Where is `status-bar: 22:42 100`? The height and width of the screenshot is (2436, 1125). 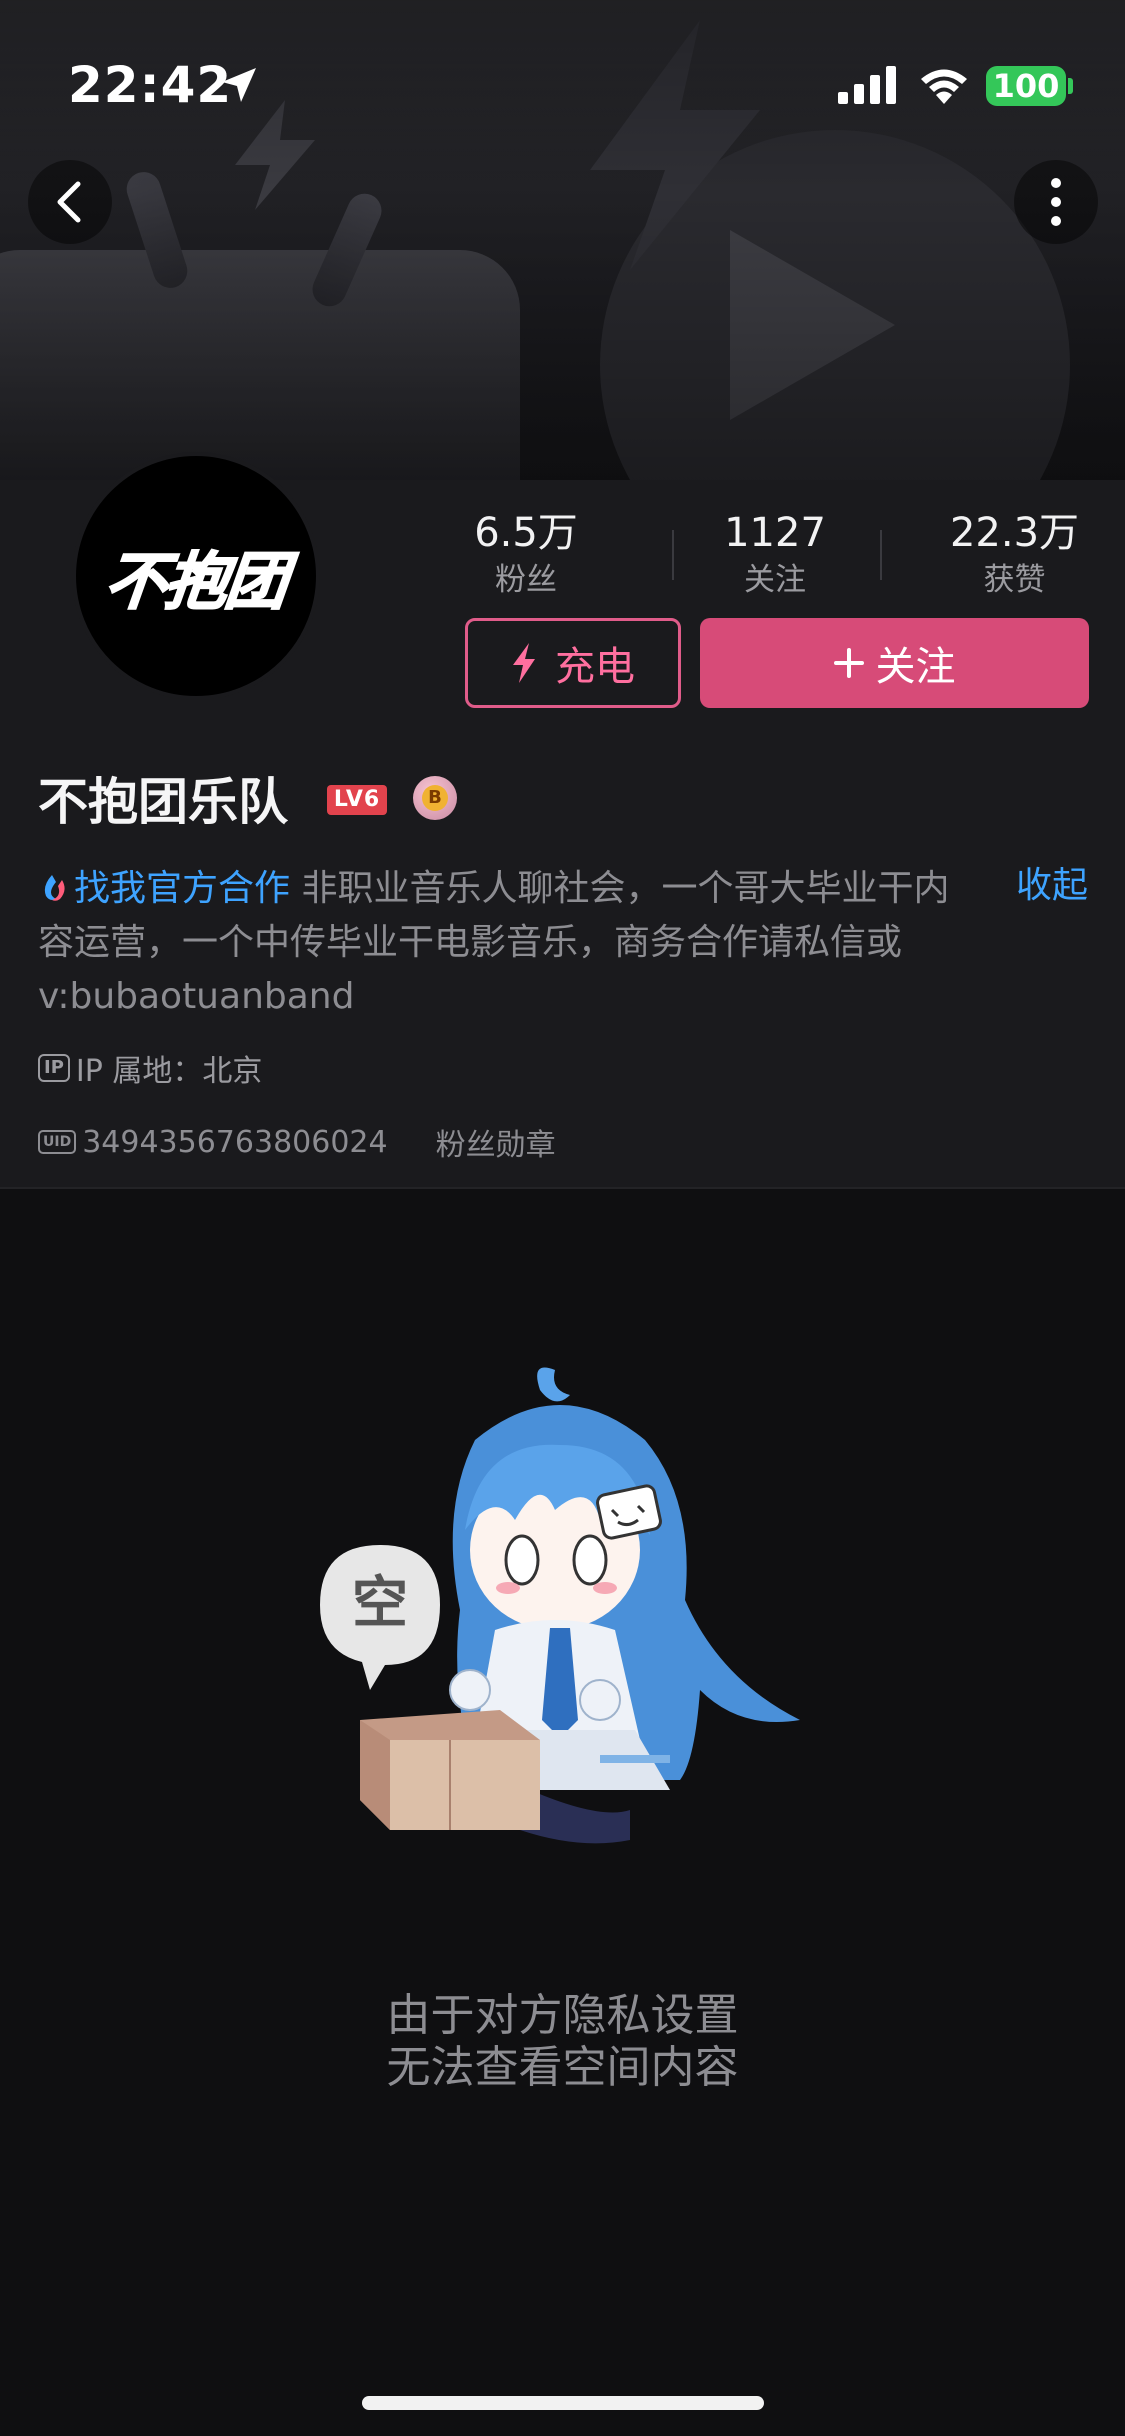
status-bar: 22:42 100 is located at coordinates (562, 70).